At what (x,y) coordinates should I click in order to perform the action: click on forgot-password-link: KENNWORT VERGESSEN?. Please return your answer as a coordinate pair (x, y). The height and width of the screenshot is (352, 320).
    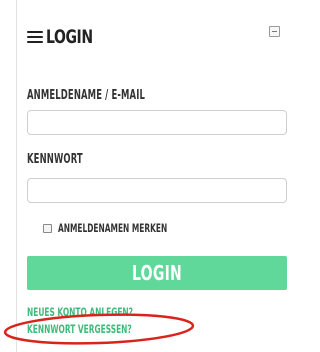
    Looking at the image, I should click on (79, 329).